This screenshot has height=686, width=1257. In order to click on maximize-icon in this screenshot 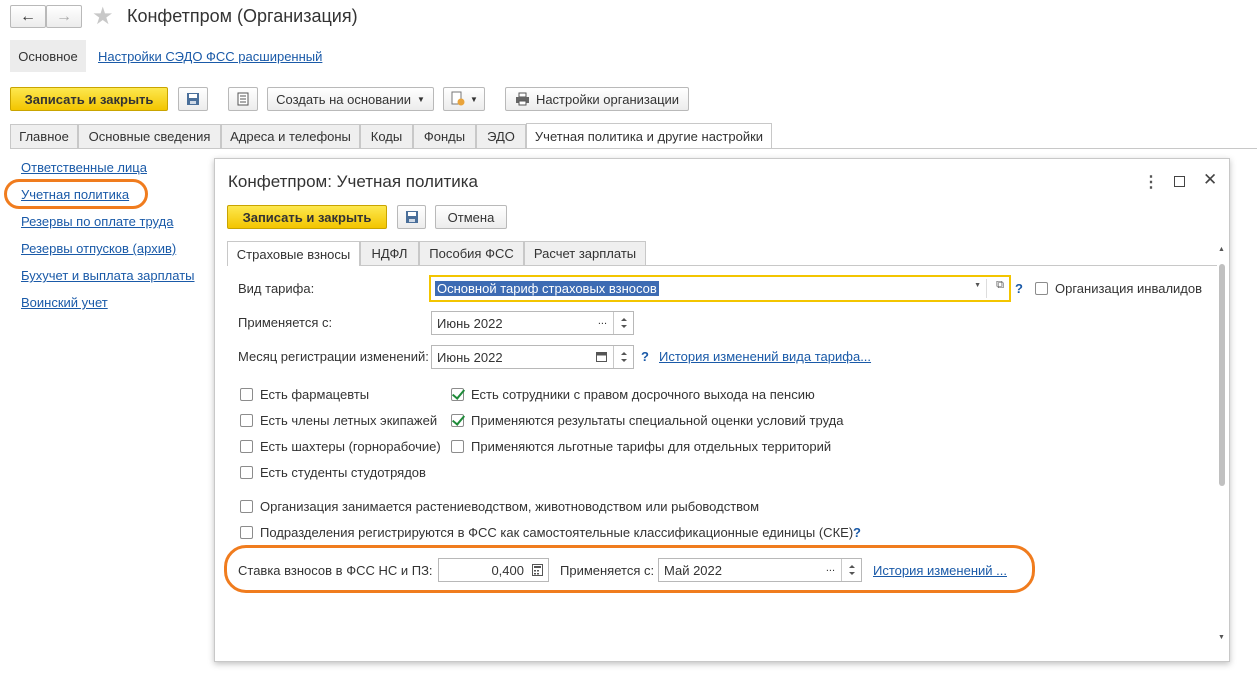, I will do `click(1179, 181)`.